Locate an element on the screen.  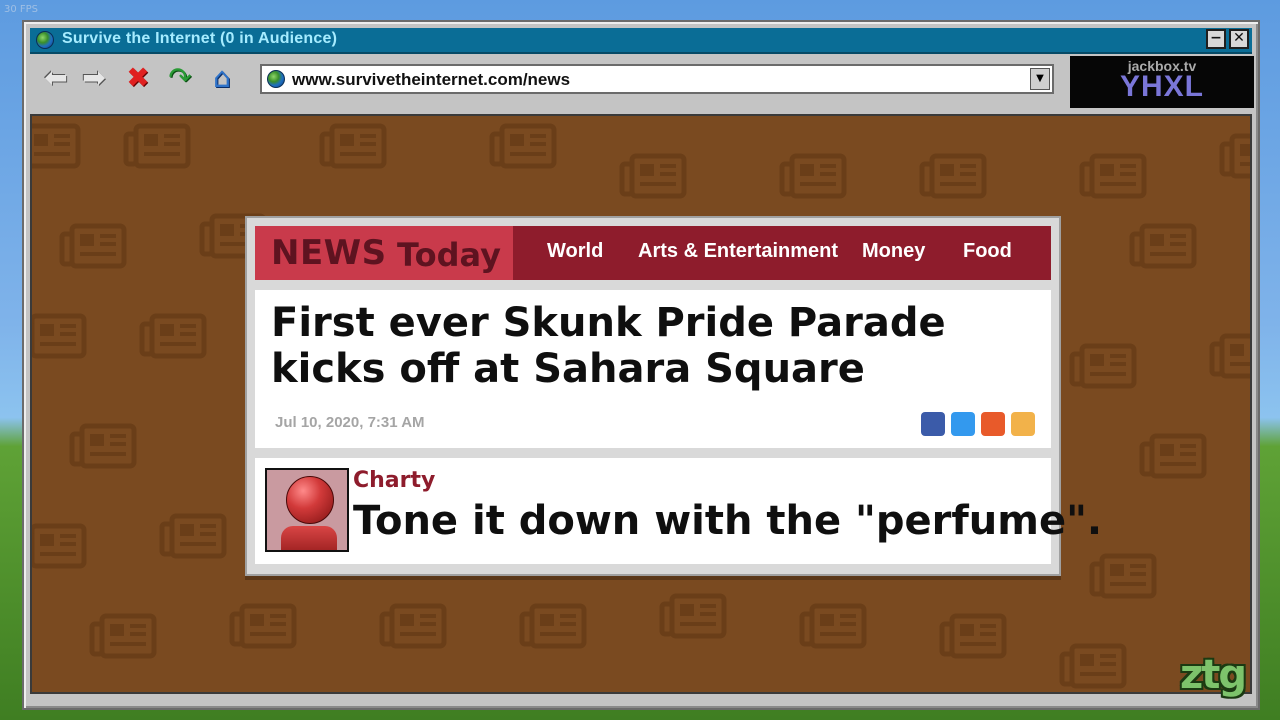
brand-news: NEWS is located at coordinates (329, 253).